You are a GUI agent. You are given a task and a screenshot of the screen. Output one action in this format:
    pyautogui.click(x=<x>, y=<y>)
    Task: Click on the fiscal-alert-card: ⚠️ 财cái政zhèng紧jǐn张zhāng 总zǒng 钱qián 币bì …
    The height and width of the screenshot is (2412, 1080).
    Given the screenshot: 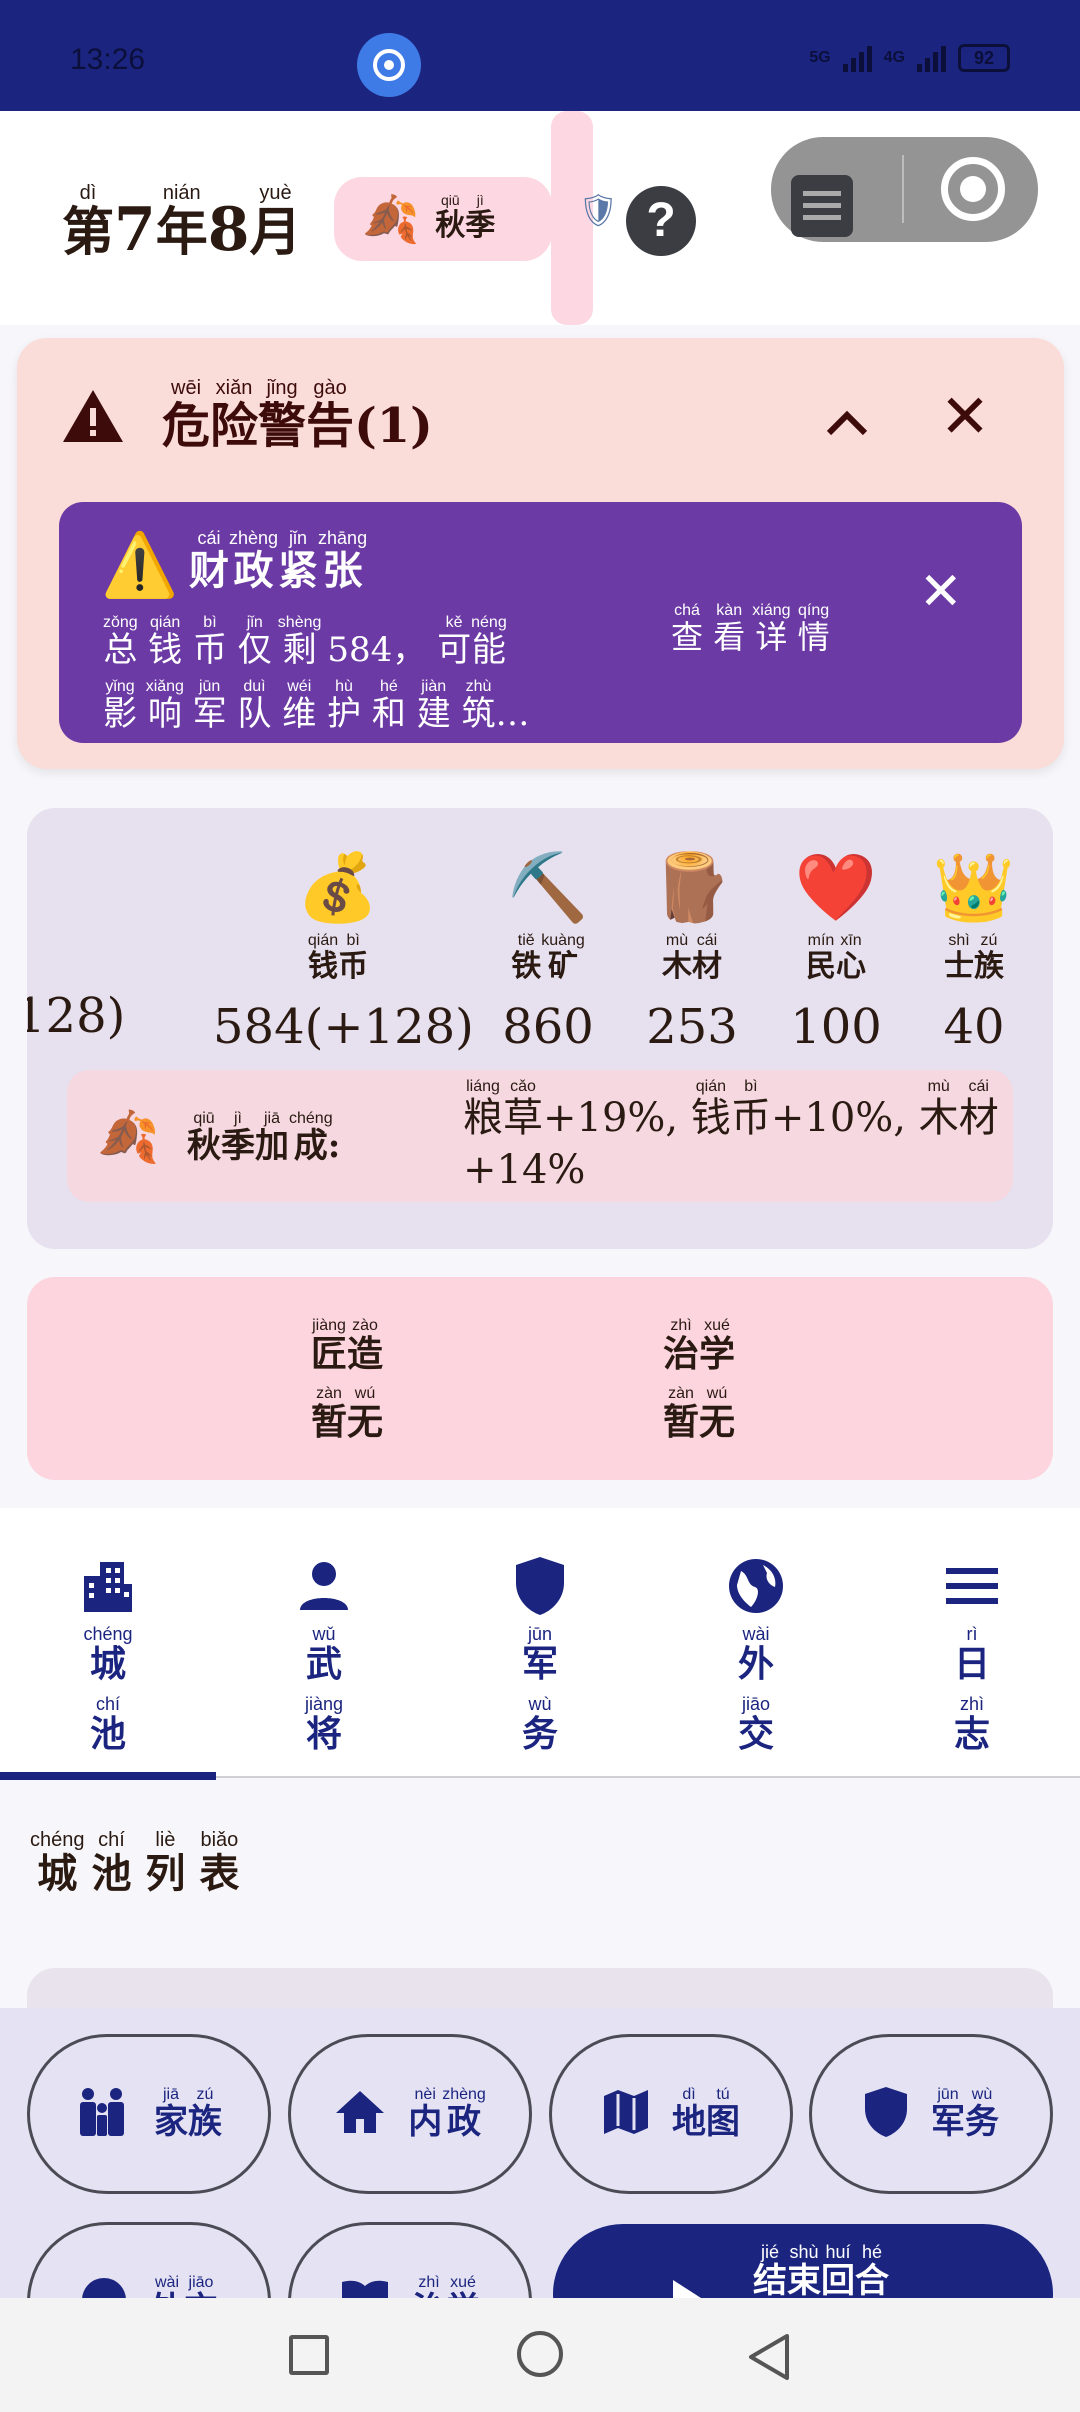 What is the action you would take?
    pyautogui.click(x=540, y=622)
    